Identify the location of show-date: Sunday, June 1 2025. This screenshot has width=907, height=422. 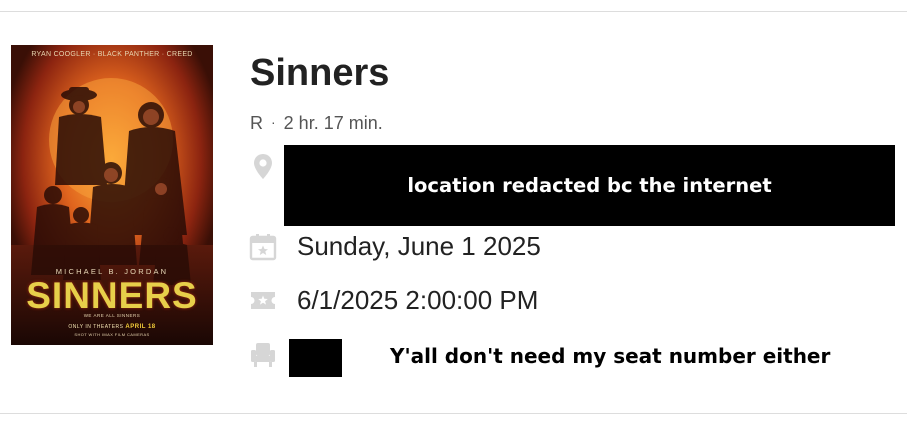
(419, 246).